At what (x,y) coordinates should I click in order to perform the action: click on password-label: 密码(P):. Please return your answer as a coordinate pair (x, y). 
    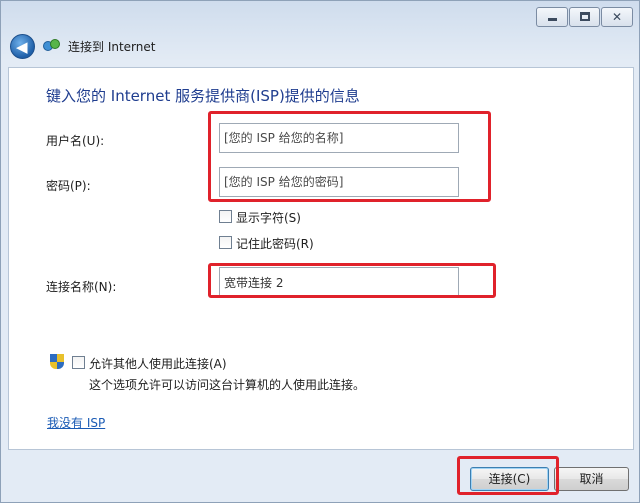
    Looking at the image, I should click on (68, 186).